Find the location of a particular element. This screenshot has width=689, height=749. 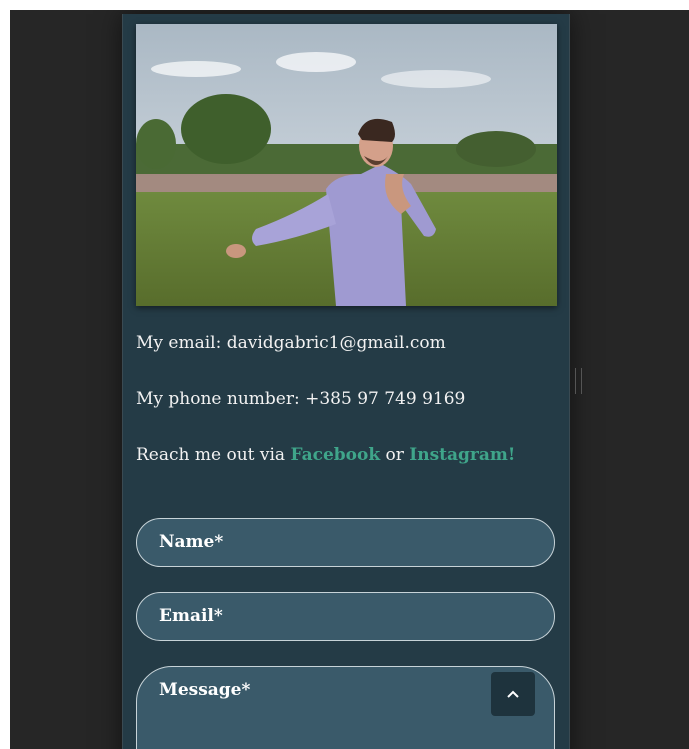

email-field: Email* is located at coordinates (345, 616).